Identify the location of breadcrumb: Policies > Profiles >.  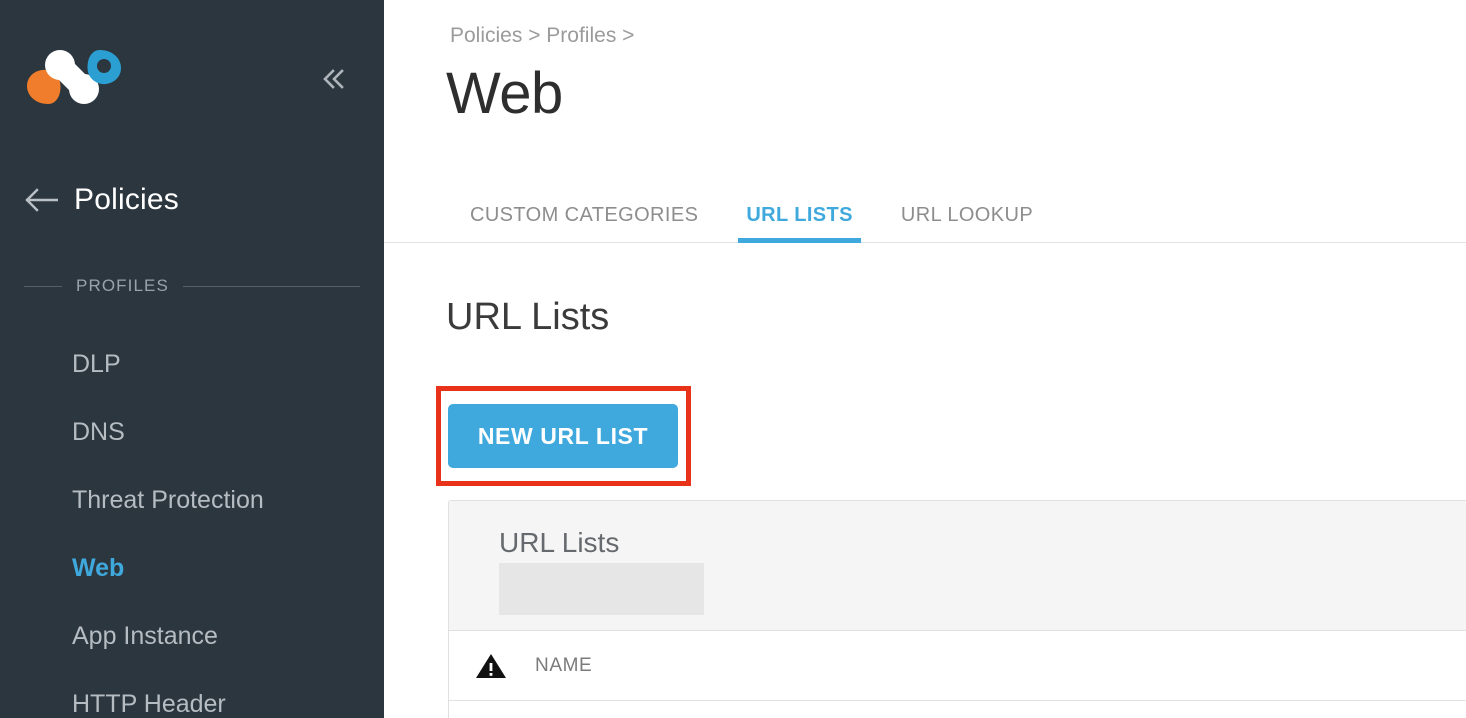
(542, 36).